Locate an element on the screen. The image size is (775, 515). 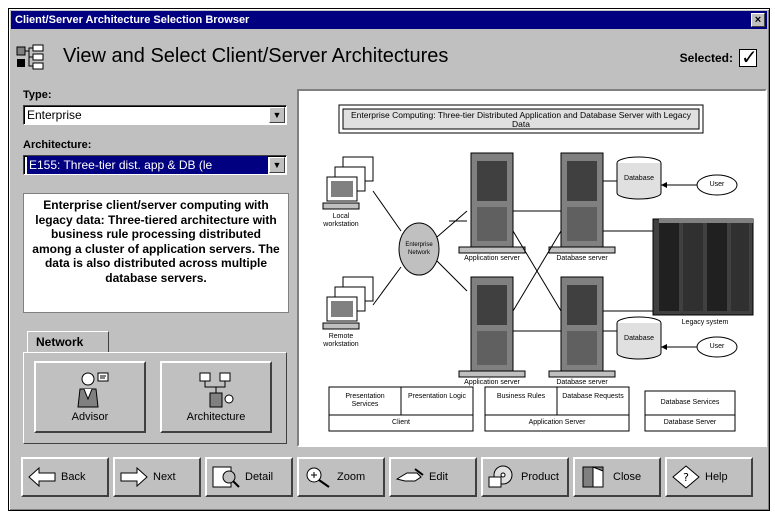
selected-label: Selected: is located at coordinates (706, 58).